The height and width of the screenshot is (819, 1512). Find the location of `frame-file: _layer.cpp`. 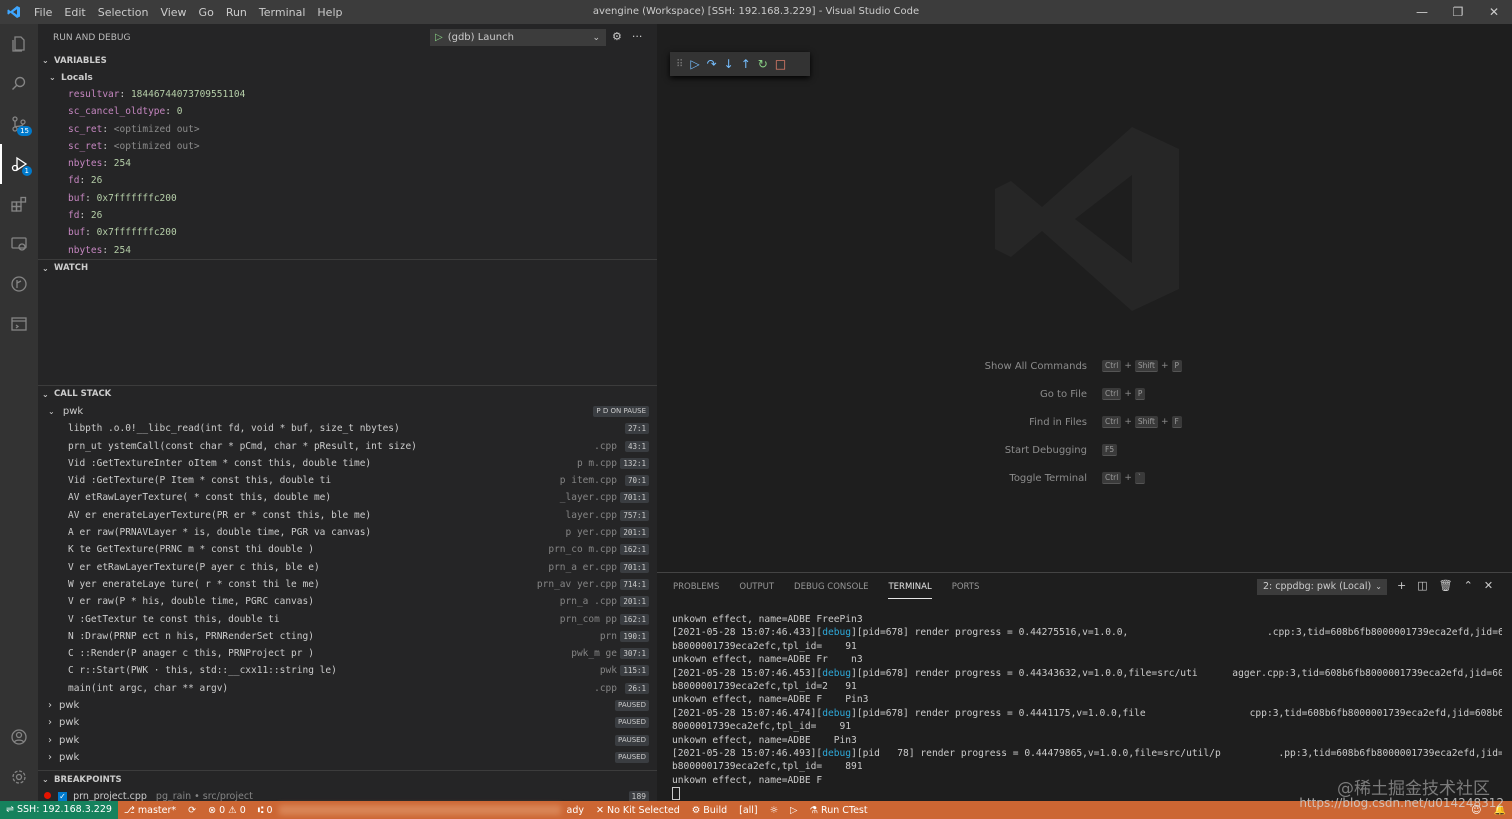

frame-file: _layer.cpp is located at coordinates (588, 498).